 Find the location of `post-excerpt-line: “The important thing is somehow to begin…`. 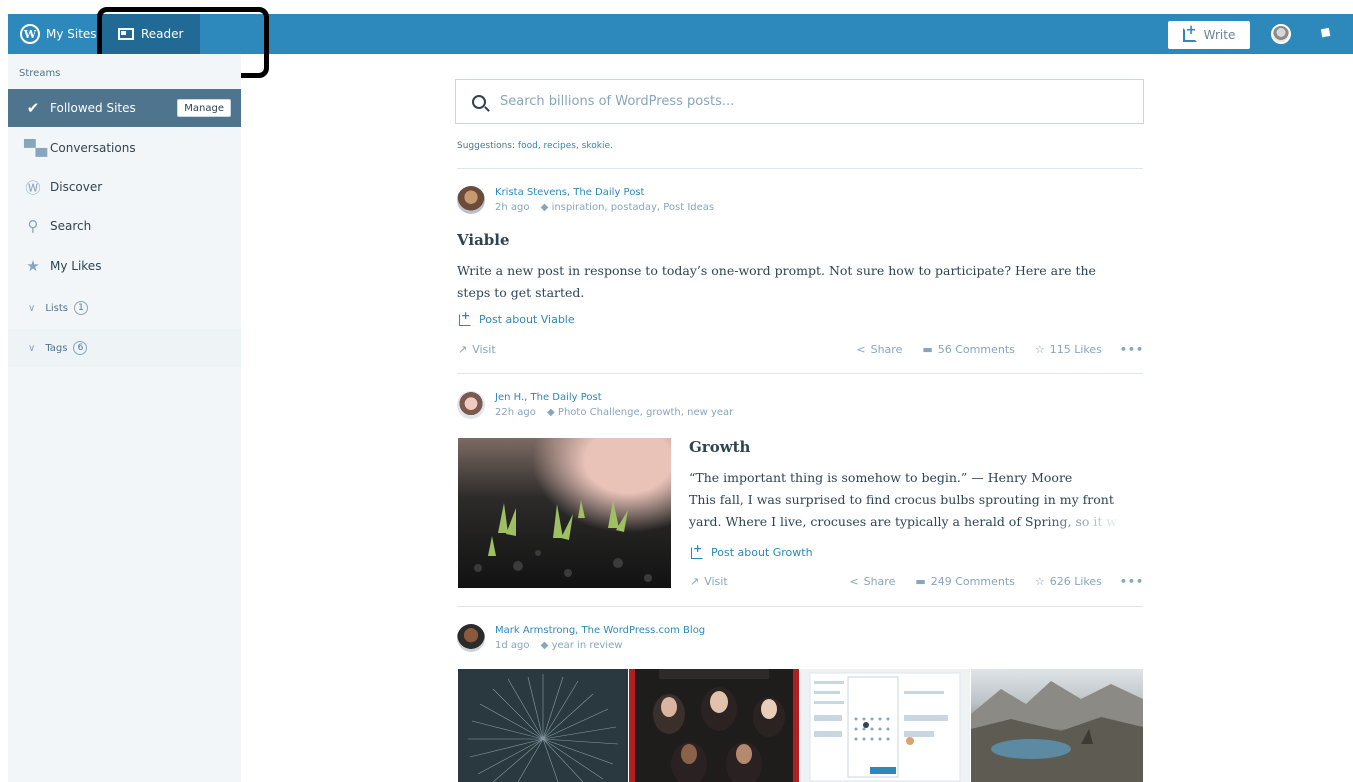

post-excerpt-line: “The important thing is somehow to begin… is located at coordinates (881, 477).